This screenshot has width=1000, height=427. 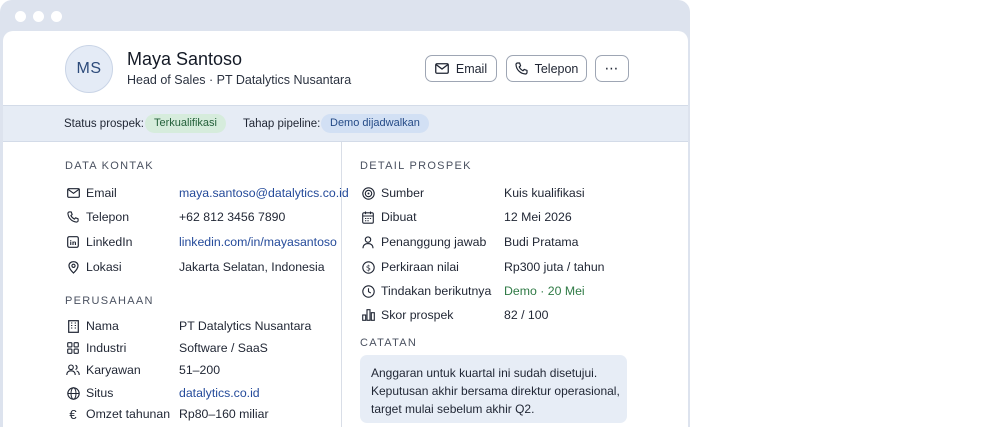 What do you see at coordinates (389, 343) in the screenshot?
I see `section-title-catatan: CATATAN` at bounding box center [389, 343].